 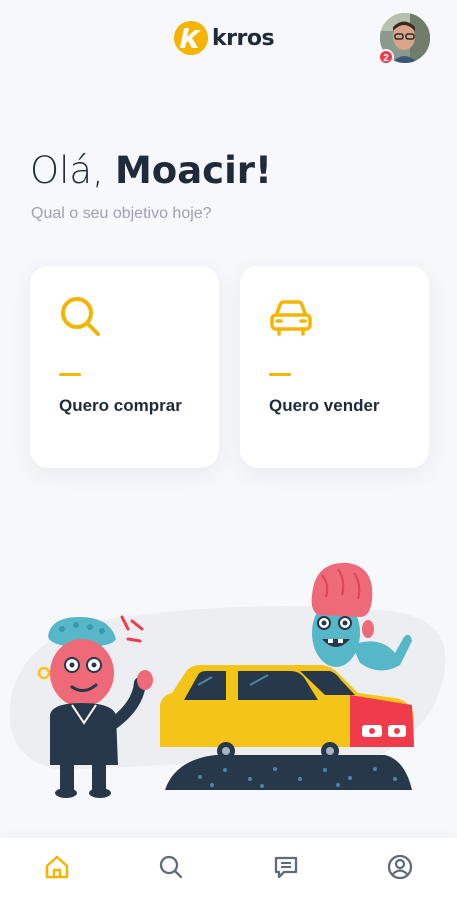 I want to click on logo-text: krros, so click(x=243, y=38).